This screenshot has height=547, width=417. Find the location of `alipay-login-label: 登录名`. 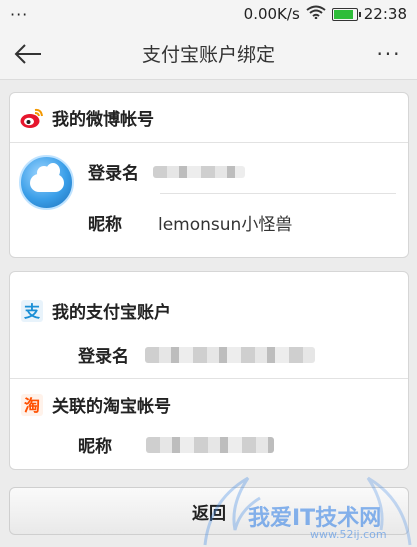

alipay-login-label: 登录名 is located at coordinates (103, 357).